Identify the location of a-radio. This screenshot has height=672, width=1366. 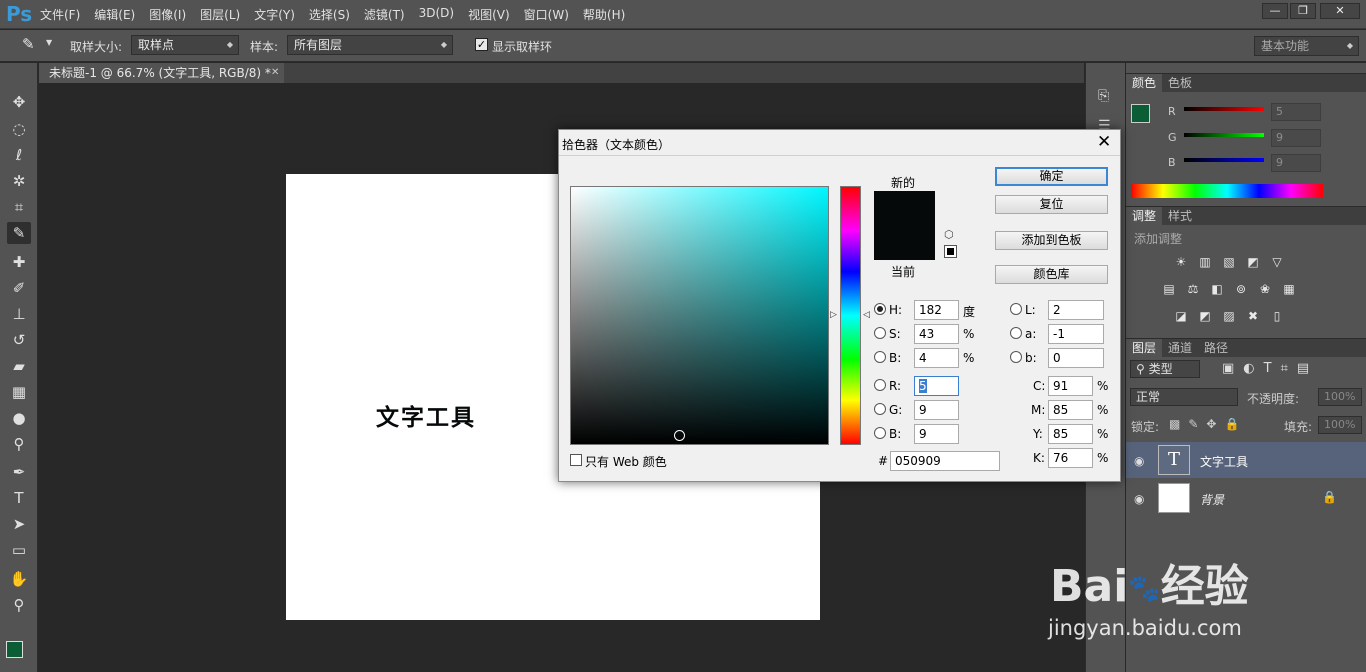
(1016, 333).